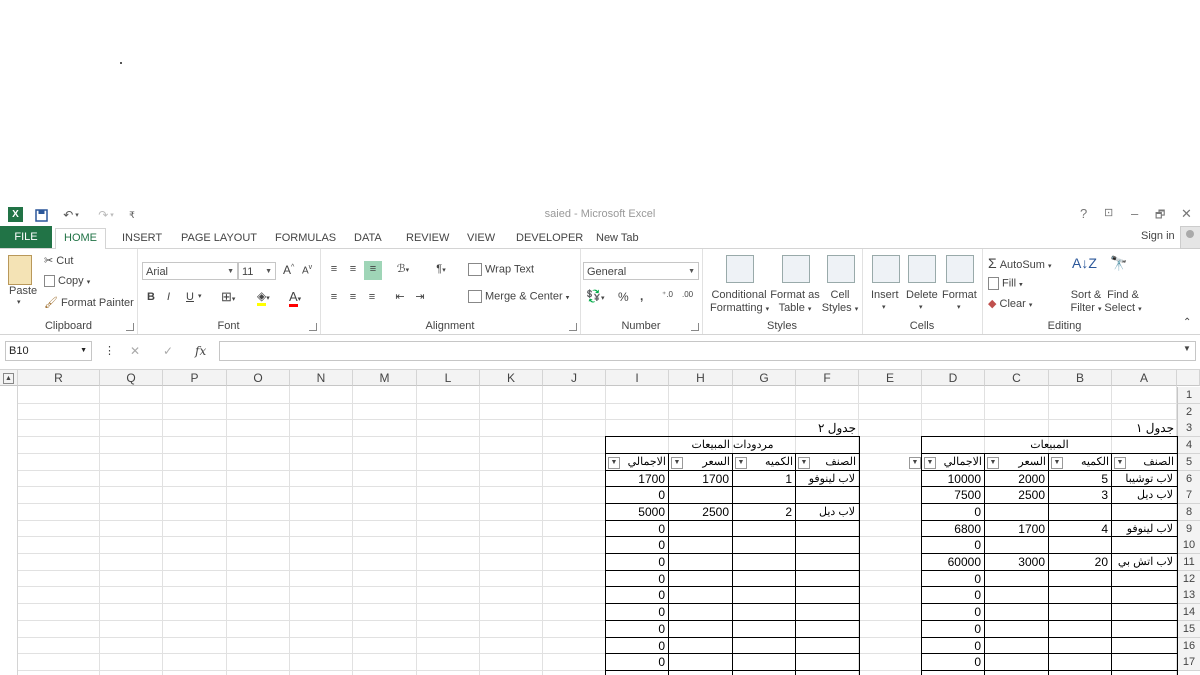 The image size is (1200, 675). What do you see at coordinates (307, 270) in the screenshot?
I see `shrink-font-icon: Av` at bounding box center [307, 270].